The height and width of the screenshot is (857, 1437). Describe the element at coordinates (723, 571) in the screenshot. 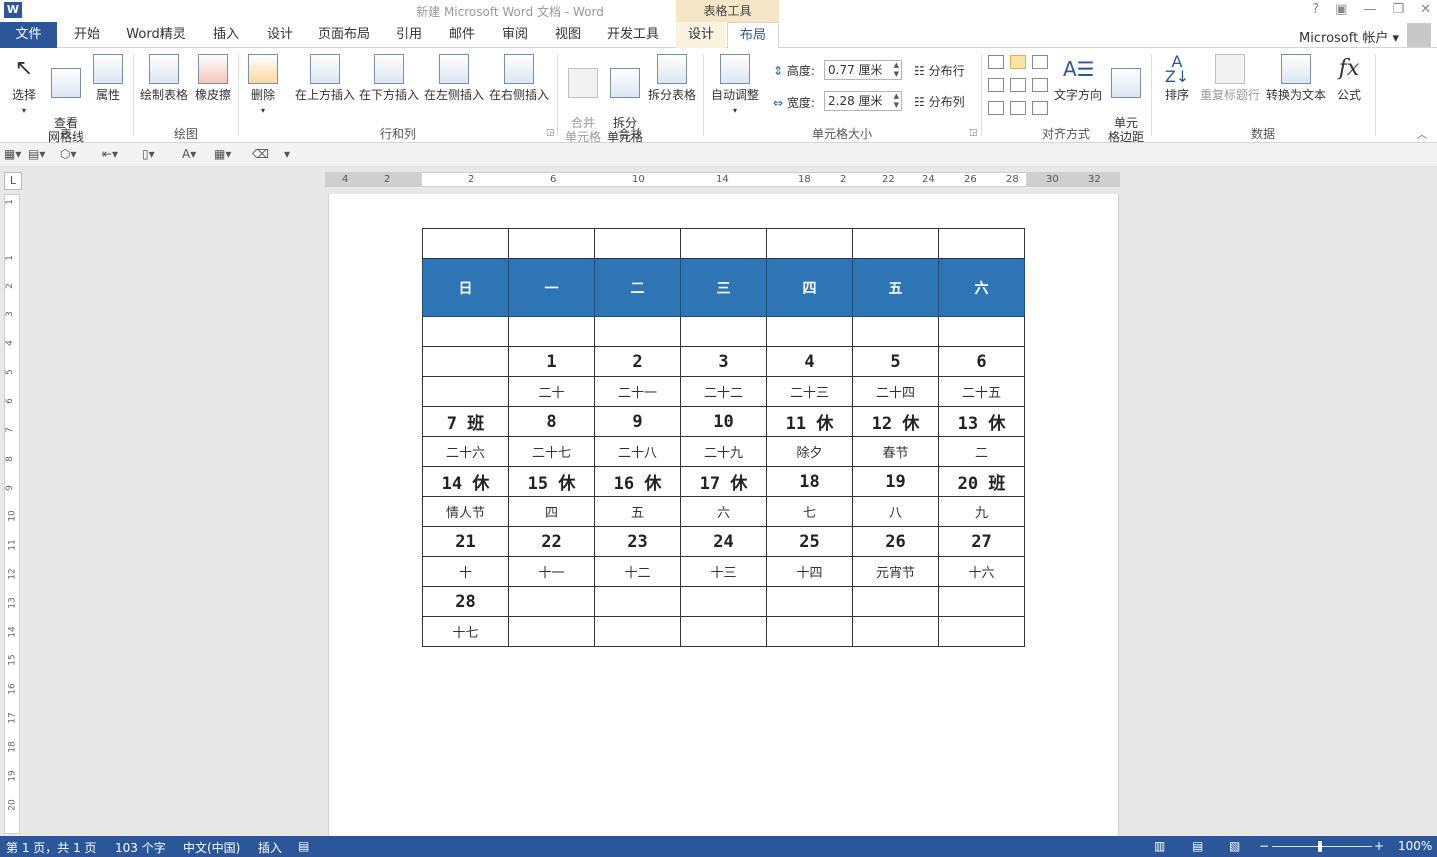

I see `lunar-cell: 十三` at that location.